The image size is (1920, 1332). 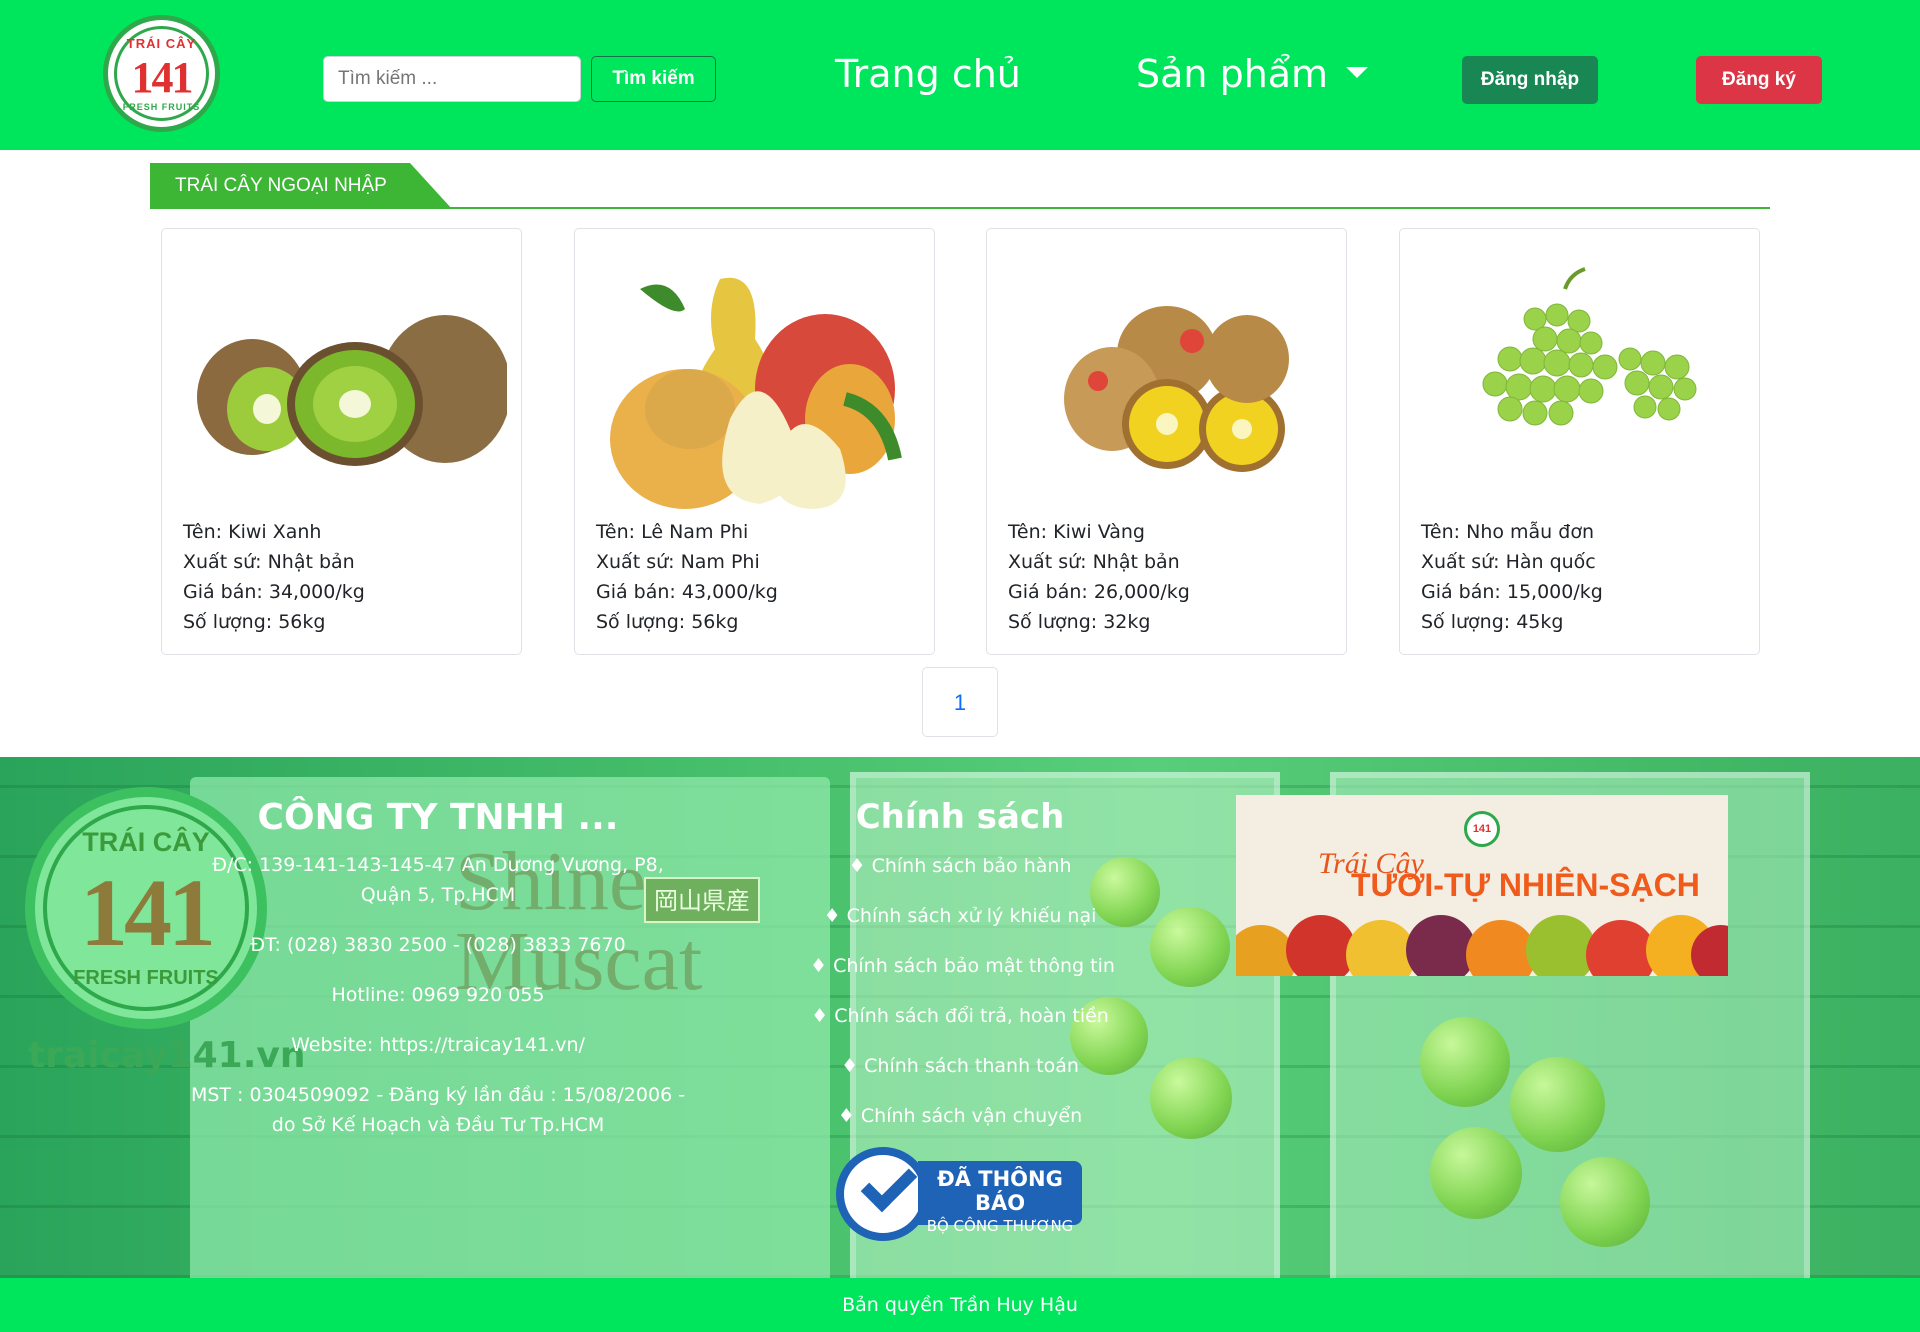 What do you see at coordinates (960, 1305) in the screenshot?
I see `copyright-bar: Bản quyền Trần Huy Hậu` at bounding box center [960, 1305].